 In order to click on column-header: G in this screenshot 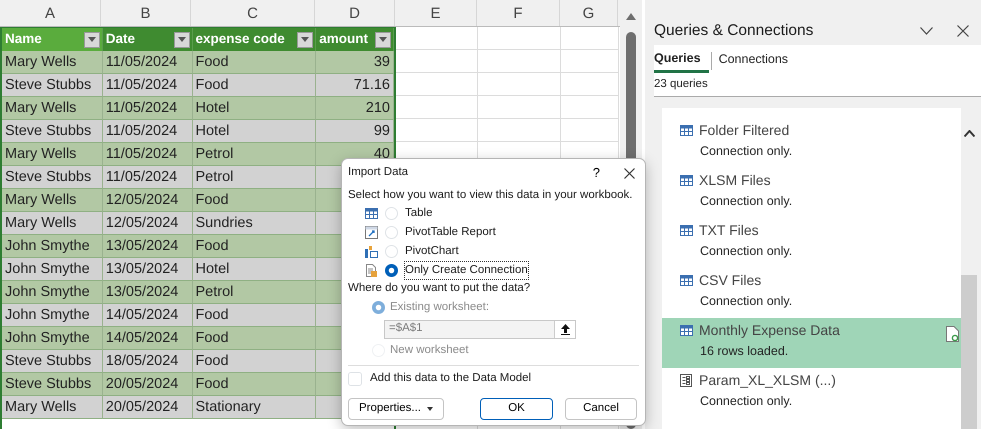, I will do `click(589, 13)`.